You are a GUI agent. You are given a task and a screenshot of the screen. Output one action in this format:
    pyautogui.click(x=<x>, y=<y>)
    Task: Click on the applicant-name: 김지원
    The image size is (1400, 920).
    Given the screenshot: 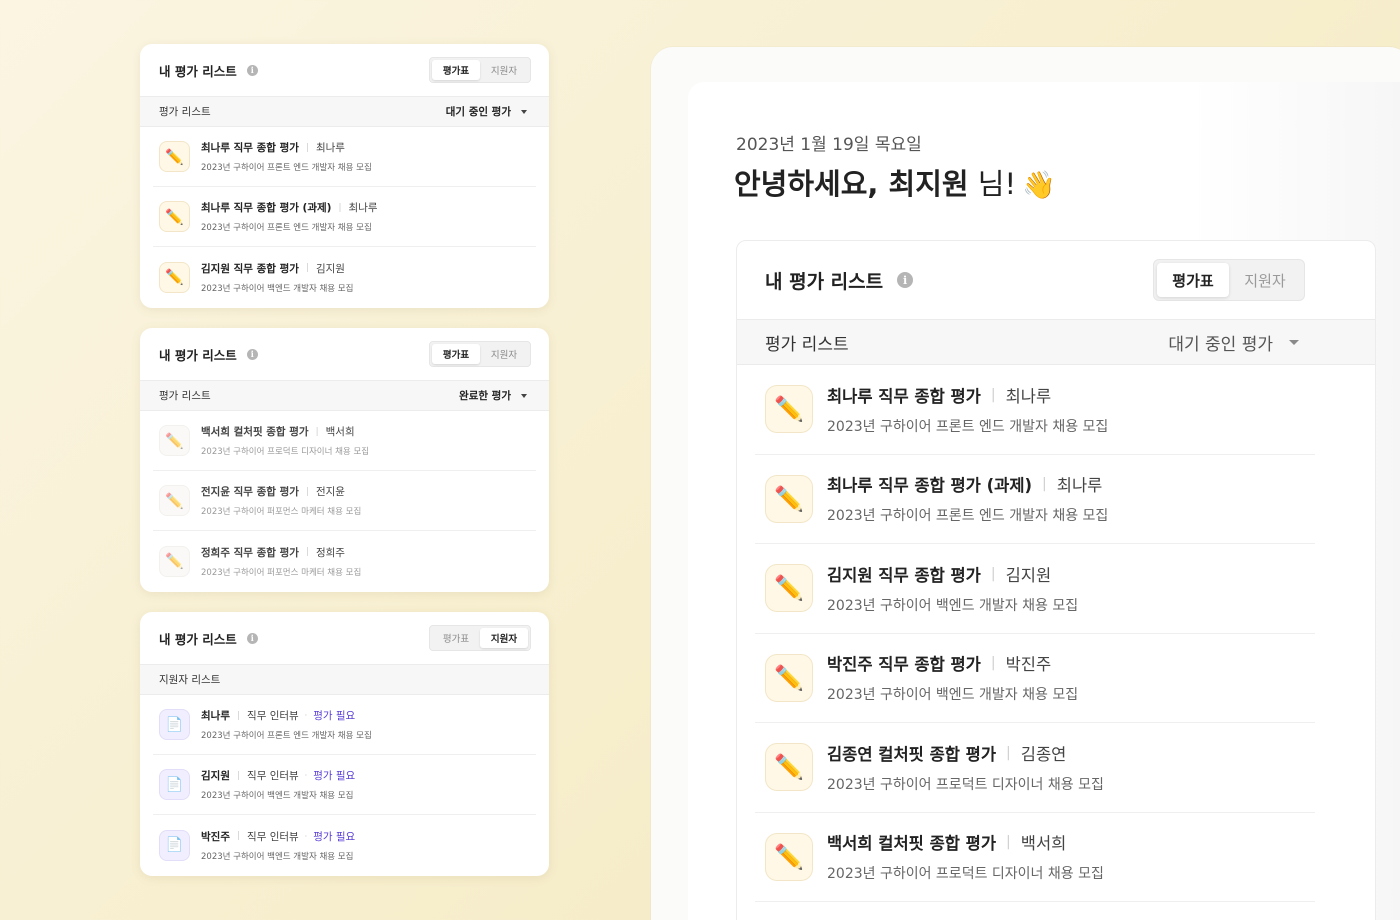 What is the action you would take?
    pyautogui.click(x=215, y=776)
    